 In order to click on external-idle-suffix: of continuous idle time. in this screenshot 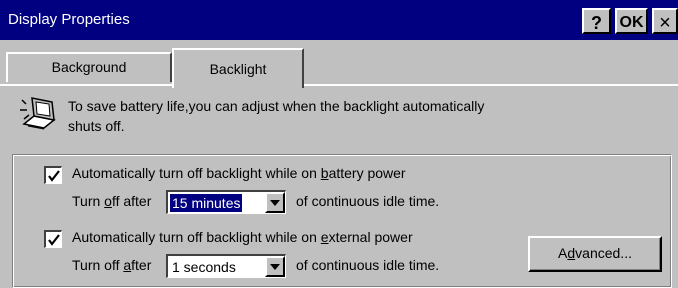, I will do `click(368, 265)`.